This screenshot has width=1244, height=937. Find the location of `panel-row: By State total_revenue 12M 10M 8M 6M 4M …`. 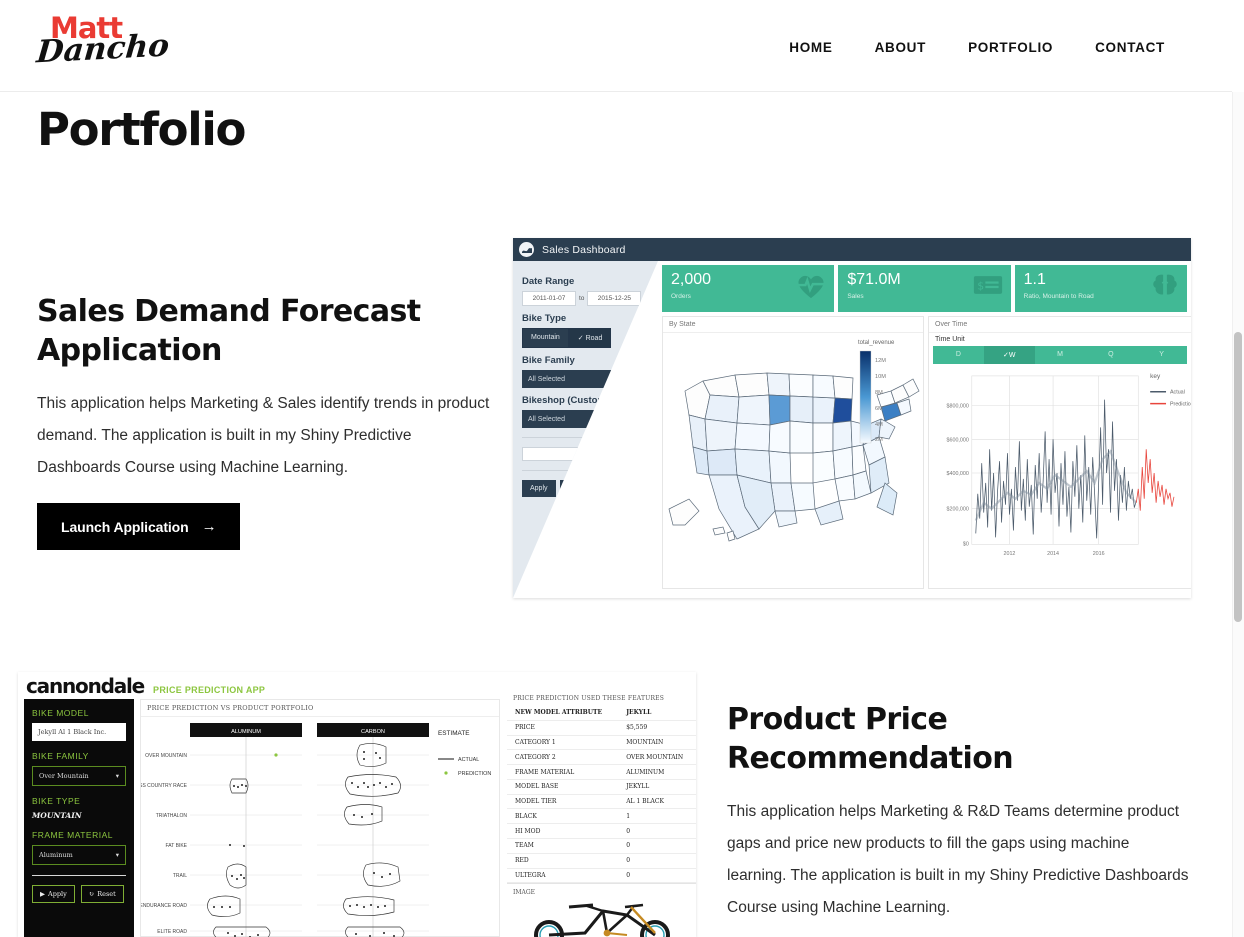

panel-row: By State total_revenue 12M 10M 8M 6M 4M … is located at coordinates (924, 454).